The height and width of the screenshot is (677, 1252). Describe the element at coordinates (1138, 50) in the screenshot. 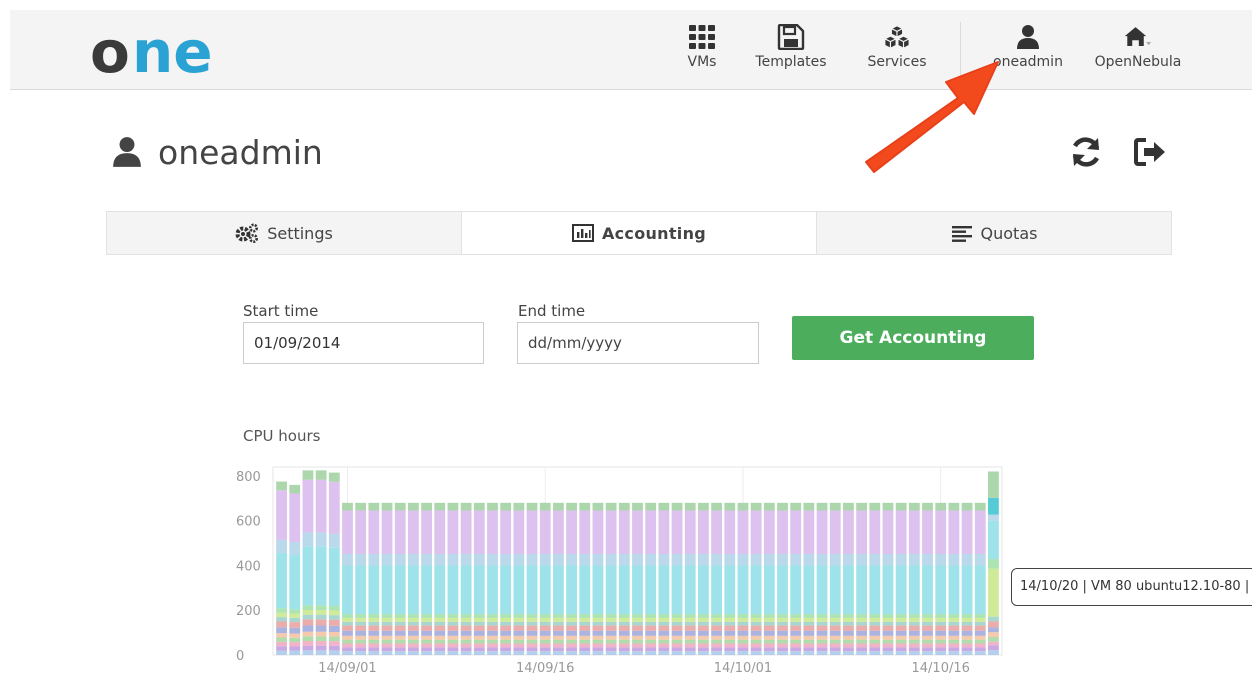

I see `nav-opennebula-zone: OpenNebula` at that location.